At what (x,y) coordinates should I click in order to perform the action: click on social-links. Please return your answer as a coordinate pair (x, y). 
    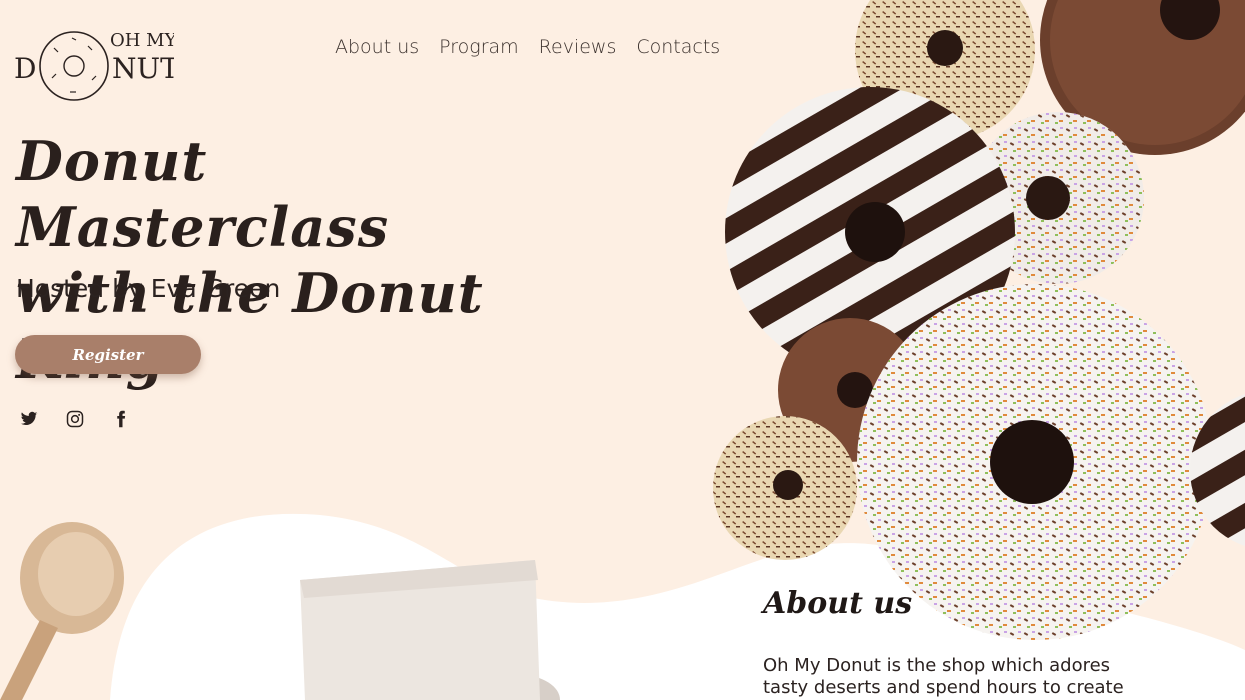
    Looking at the image, I should click on (75, 420).